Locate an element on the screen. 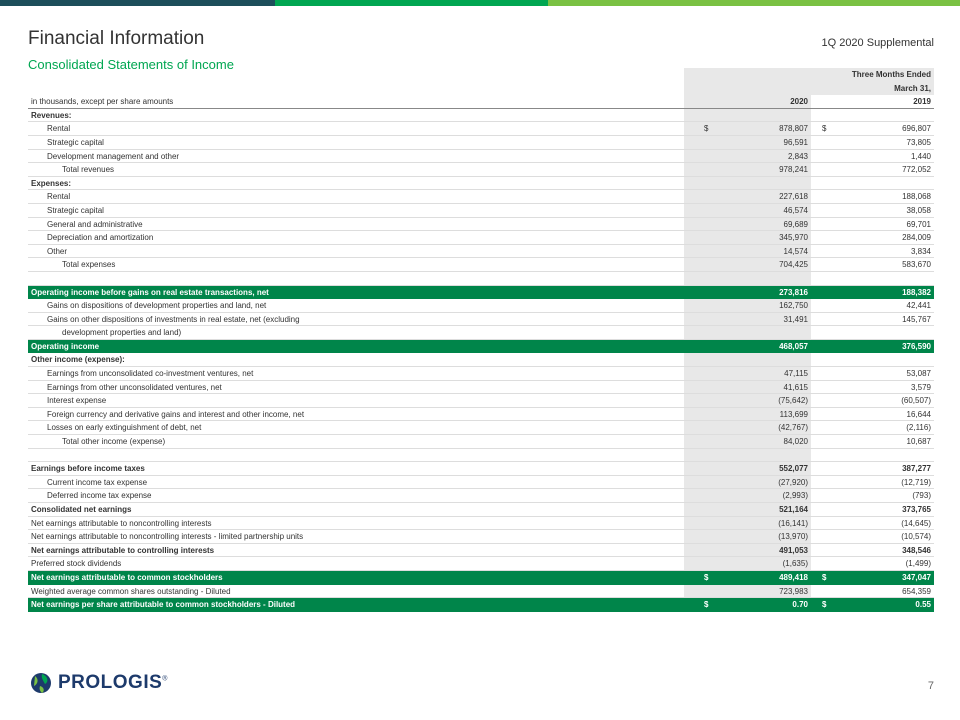 The width and height of the screenshot is (960, 720). value-2020: 69,689 is located at coordinates (795, 224).